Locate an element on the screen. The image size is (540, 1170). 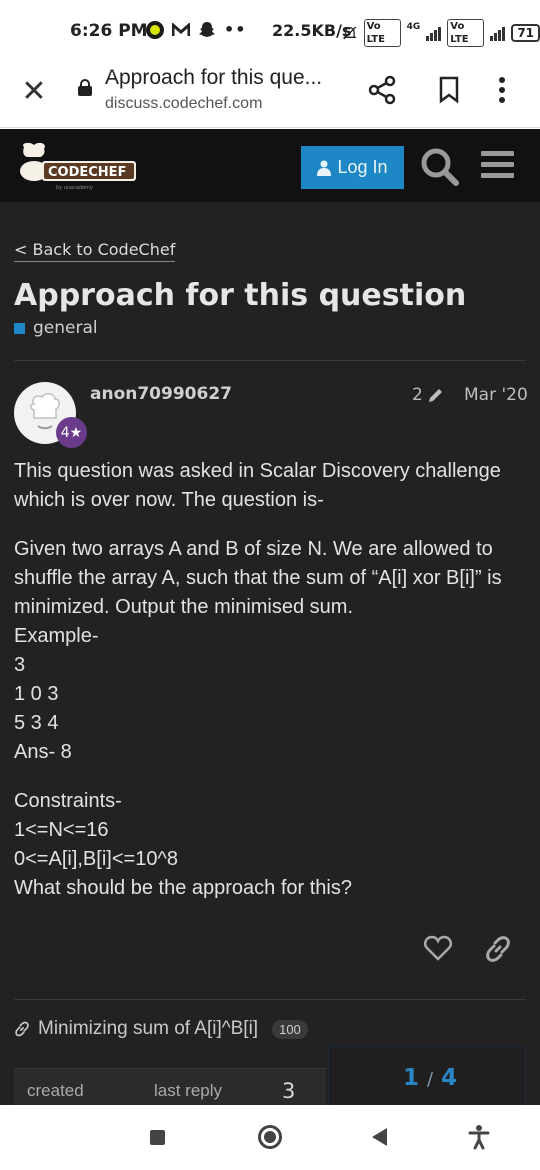
post-line: 1<=N<=16 is located at coordinates (61, 830).